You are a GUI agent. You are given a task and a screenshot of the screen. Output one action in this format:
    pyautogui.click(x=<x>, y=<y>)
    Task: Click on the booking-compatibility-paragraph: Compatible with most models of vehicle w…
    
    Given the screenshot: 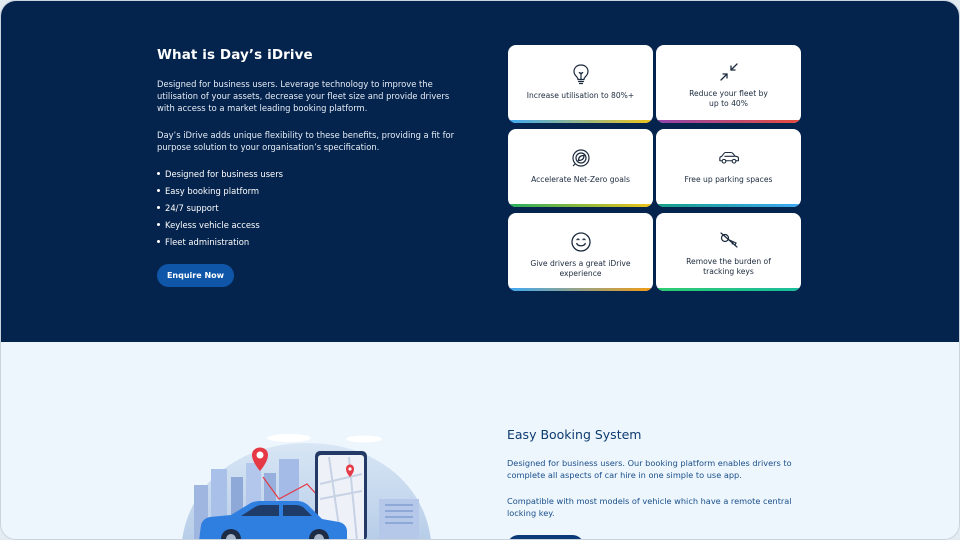 What is the action you would take?
    pyautogui.click(x=649, y=507)
    